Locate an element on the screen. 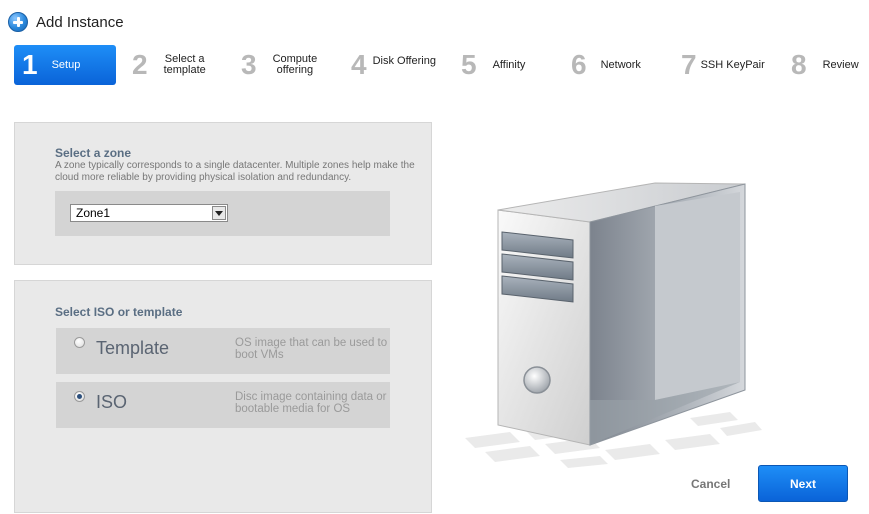 The width and height of the screenshot is (869, 514). template-option-description: OS image that can be used to boot VMs is located at coordinates (311, 349).